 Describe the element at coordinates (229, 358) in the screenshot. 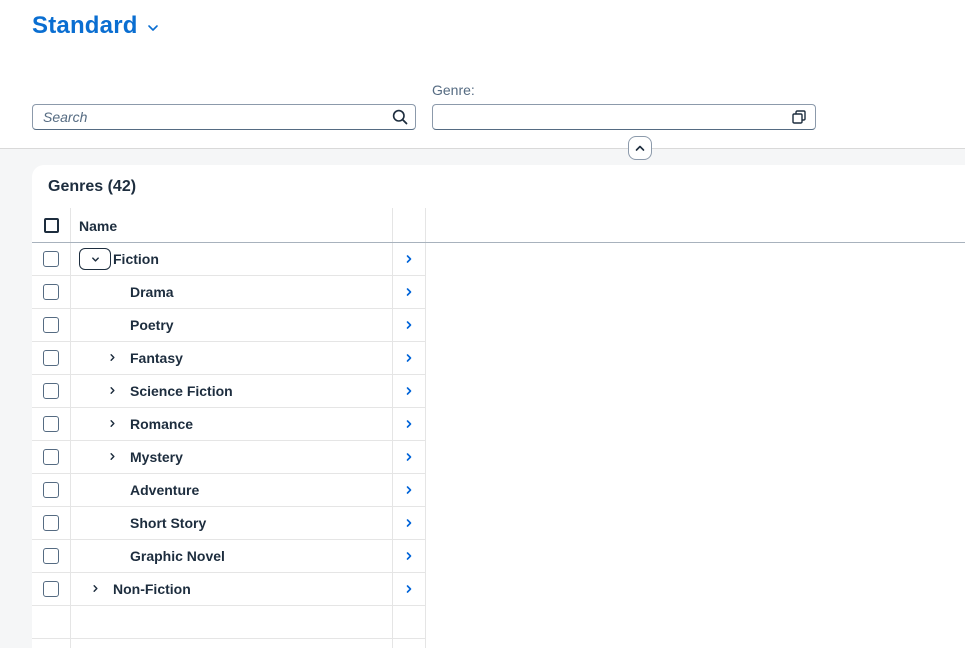

I see `table-row: Fantasy` at that location.